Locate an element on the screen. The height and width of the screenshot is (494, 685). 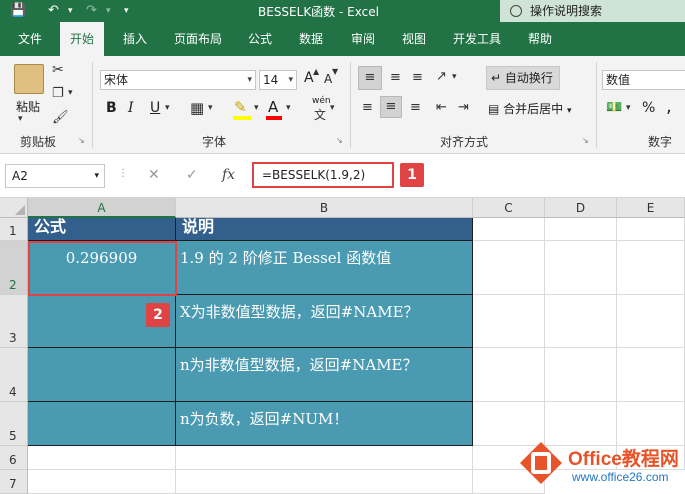
save-icon: 💾 is located at coordinates (18, 10).